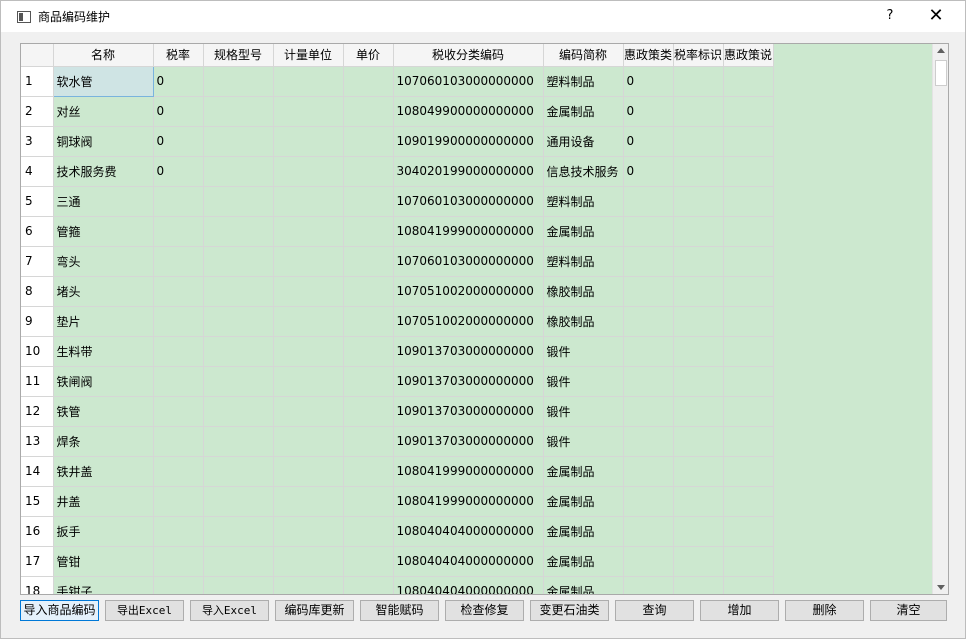  I want to click on table-cell: 109019900000000000, so click(468, 141).